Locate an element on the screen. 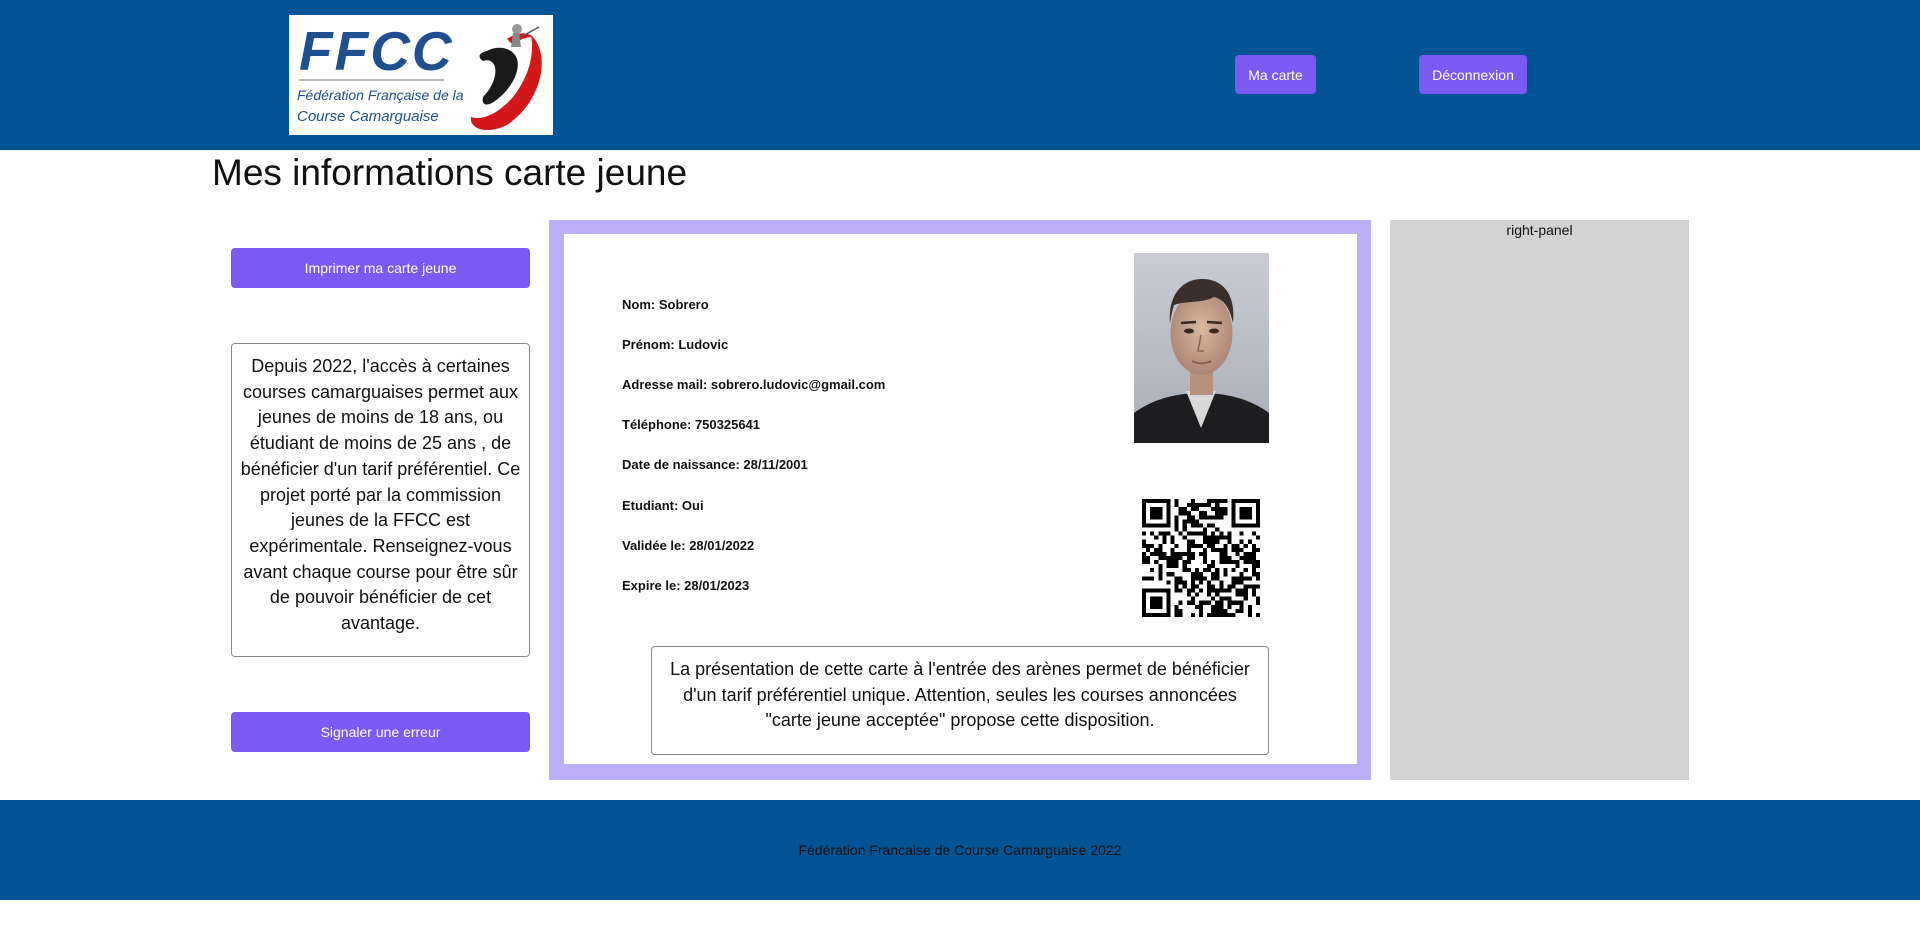 This screenshot has height=937, width=1920. field-student: Etudiant: Oui is located at coordinates (663, 505).